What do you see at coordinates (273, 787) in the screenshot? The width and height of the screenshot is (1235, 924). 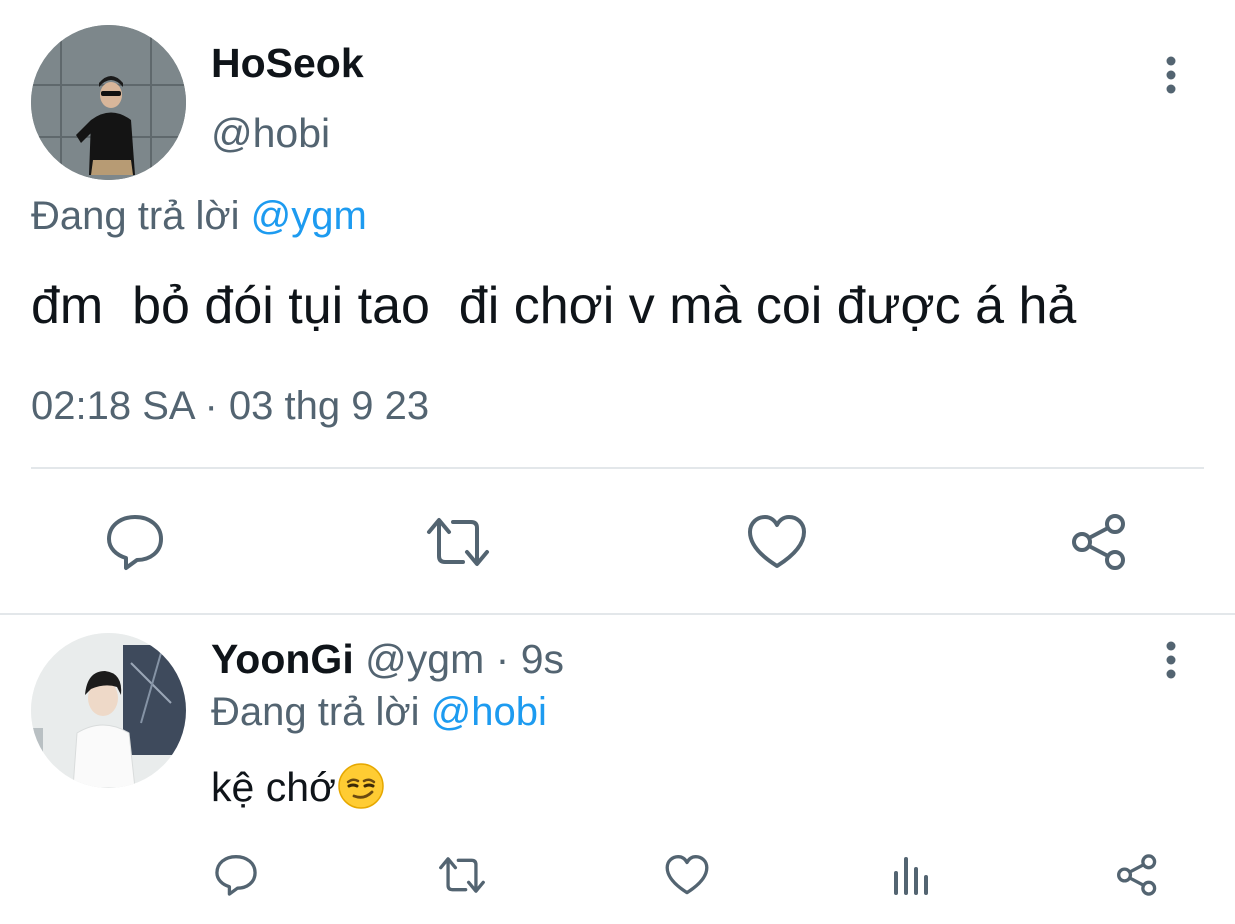 I see `tweet-text: kệ chớ` at bounding box center [273, 787].